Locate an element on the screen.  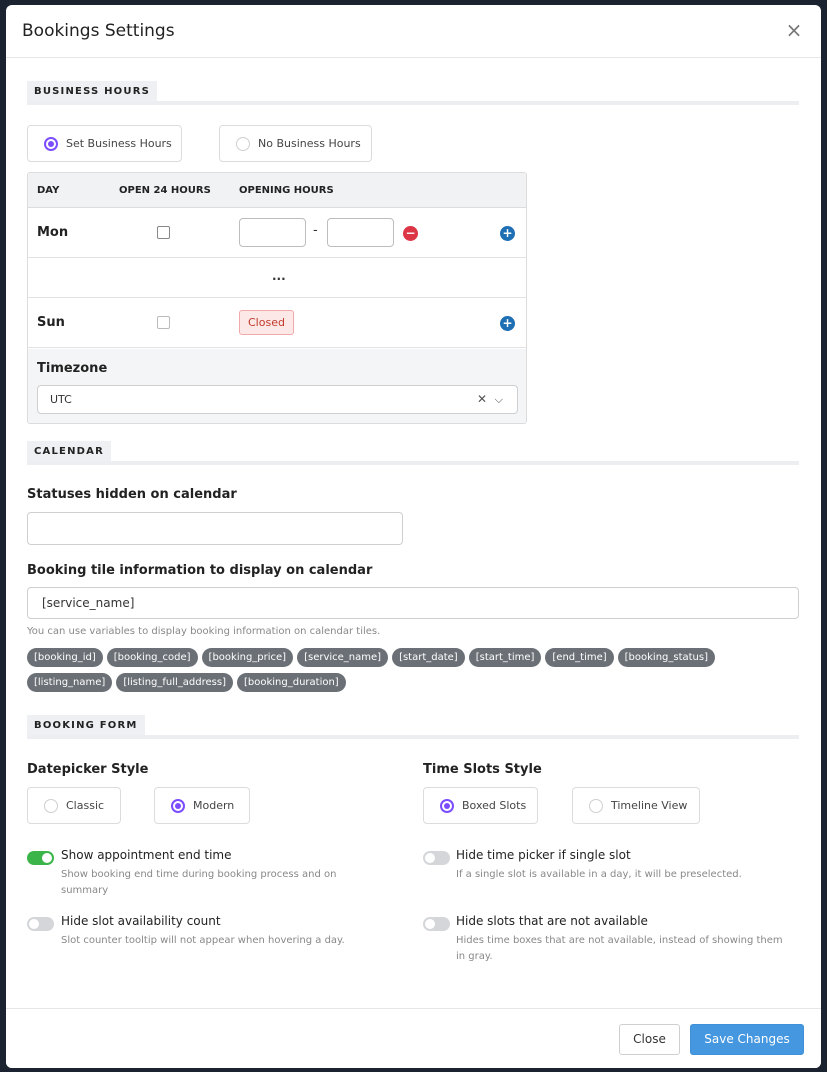
option-label: Set Business Hours is located at coordinates (119, 143).